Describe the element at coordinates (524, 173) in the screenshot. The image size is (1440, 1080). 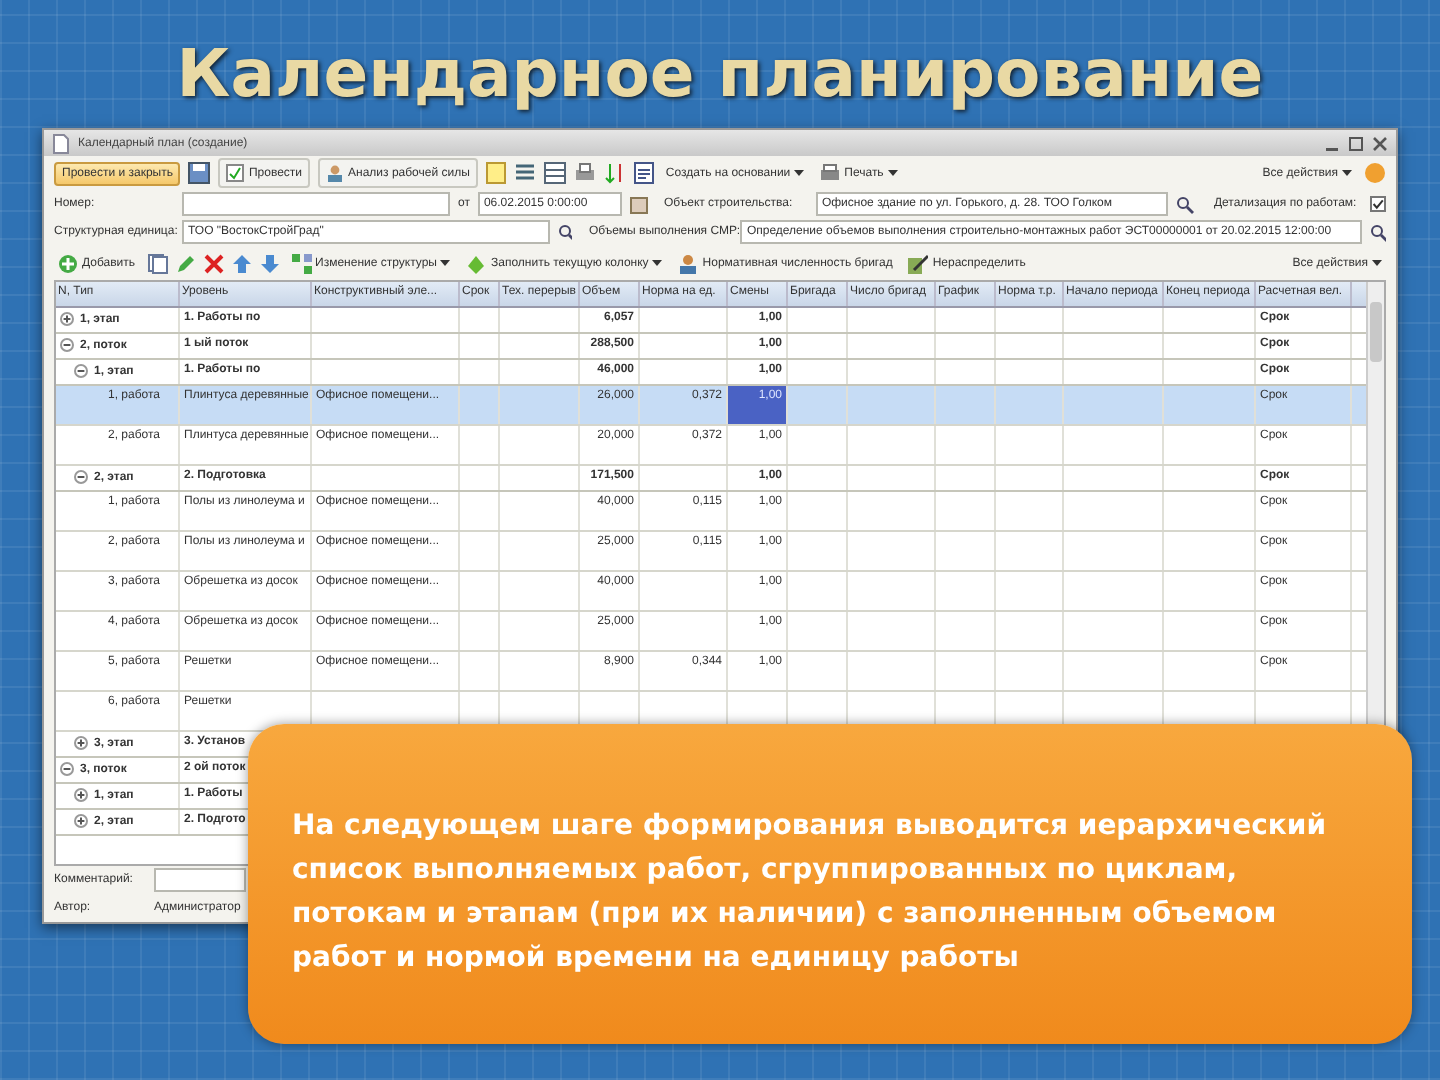
I see `list-icon` at that location.